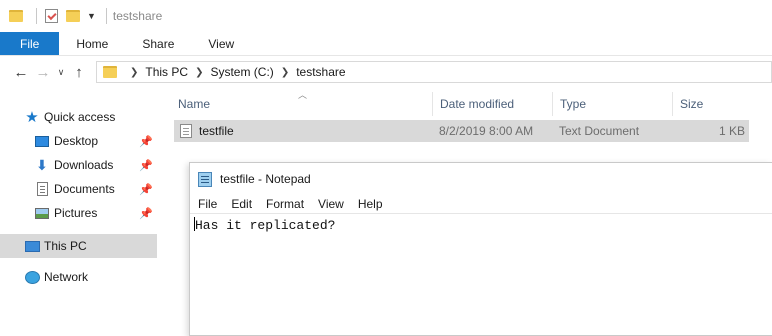 This screenshot has height=336, width=772. Describe the element at coordinates (92, 43) in the screenshot. I see `tab-home: Home` at that location.